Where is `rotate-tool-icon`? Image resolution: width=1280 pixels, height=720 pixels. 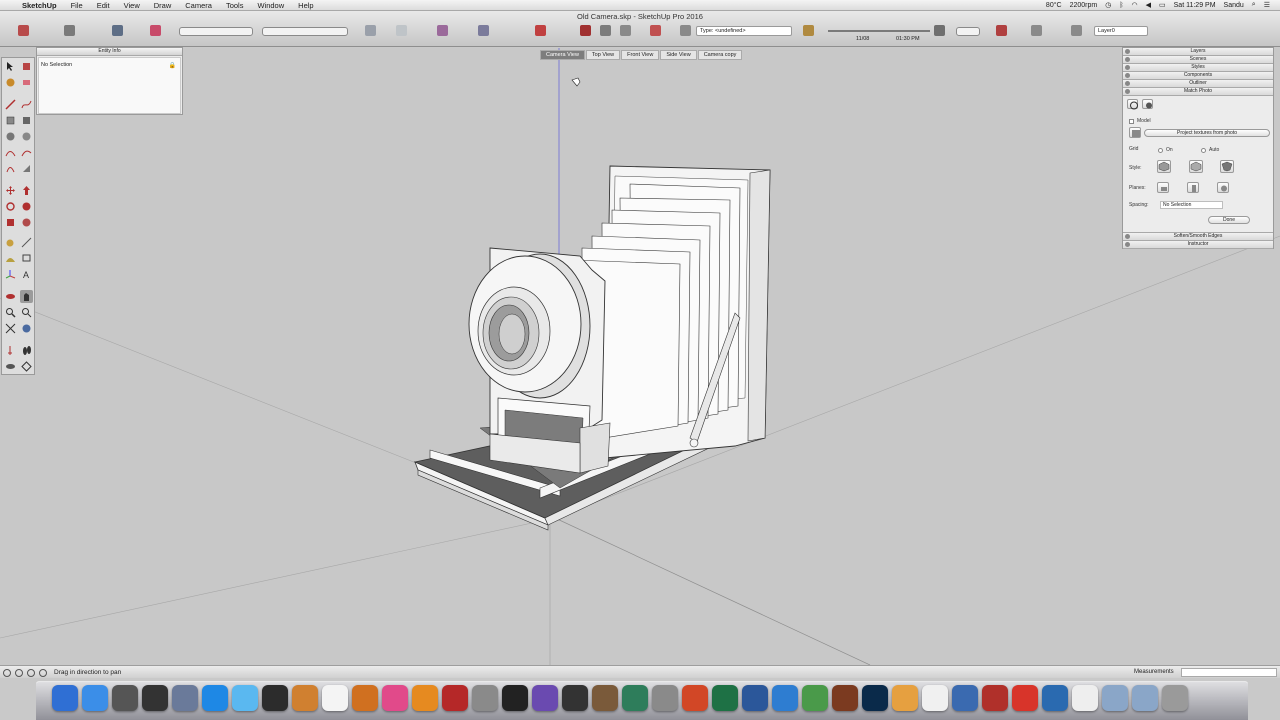 rotate-tool-icon is located at coordinates (10, 206).